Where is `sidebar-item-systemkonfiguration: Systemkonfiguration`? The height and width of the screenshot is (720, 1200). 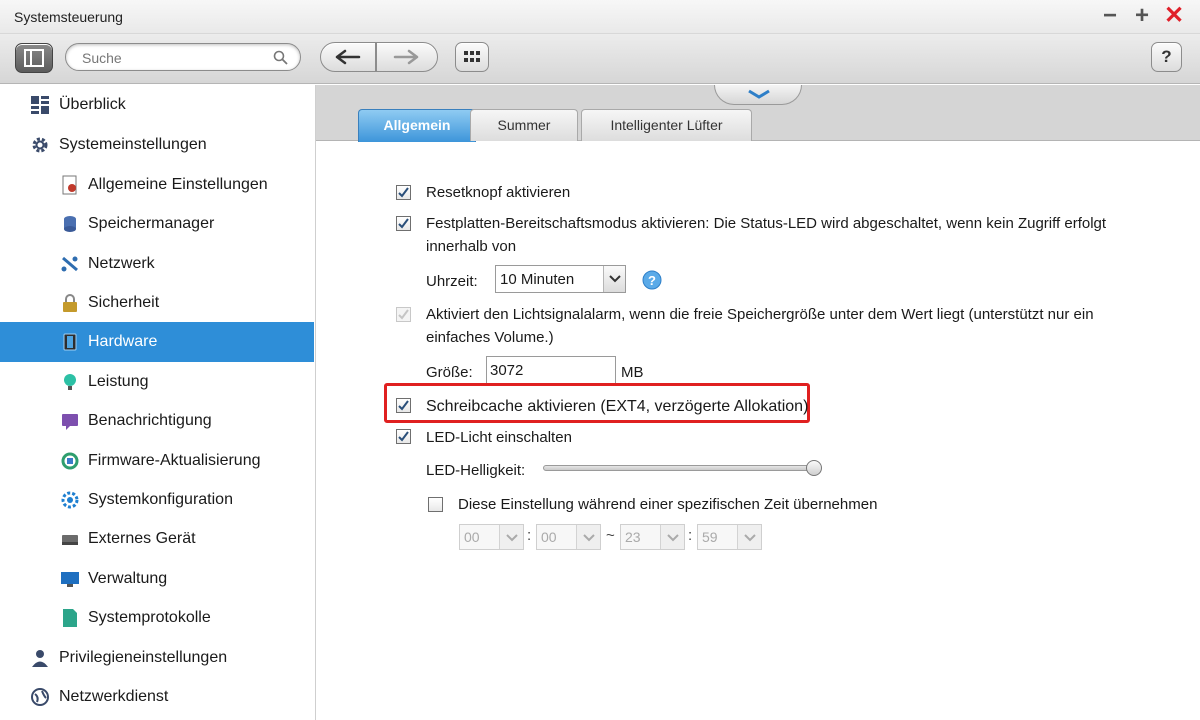
sidebar-item-systemkonfiguration: Systemkonfiguration is located at coordinates (157, 500).